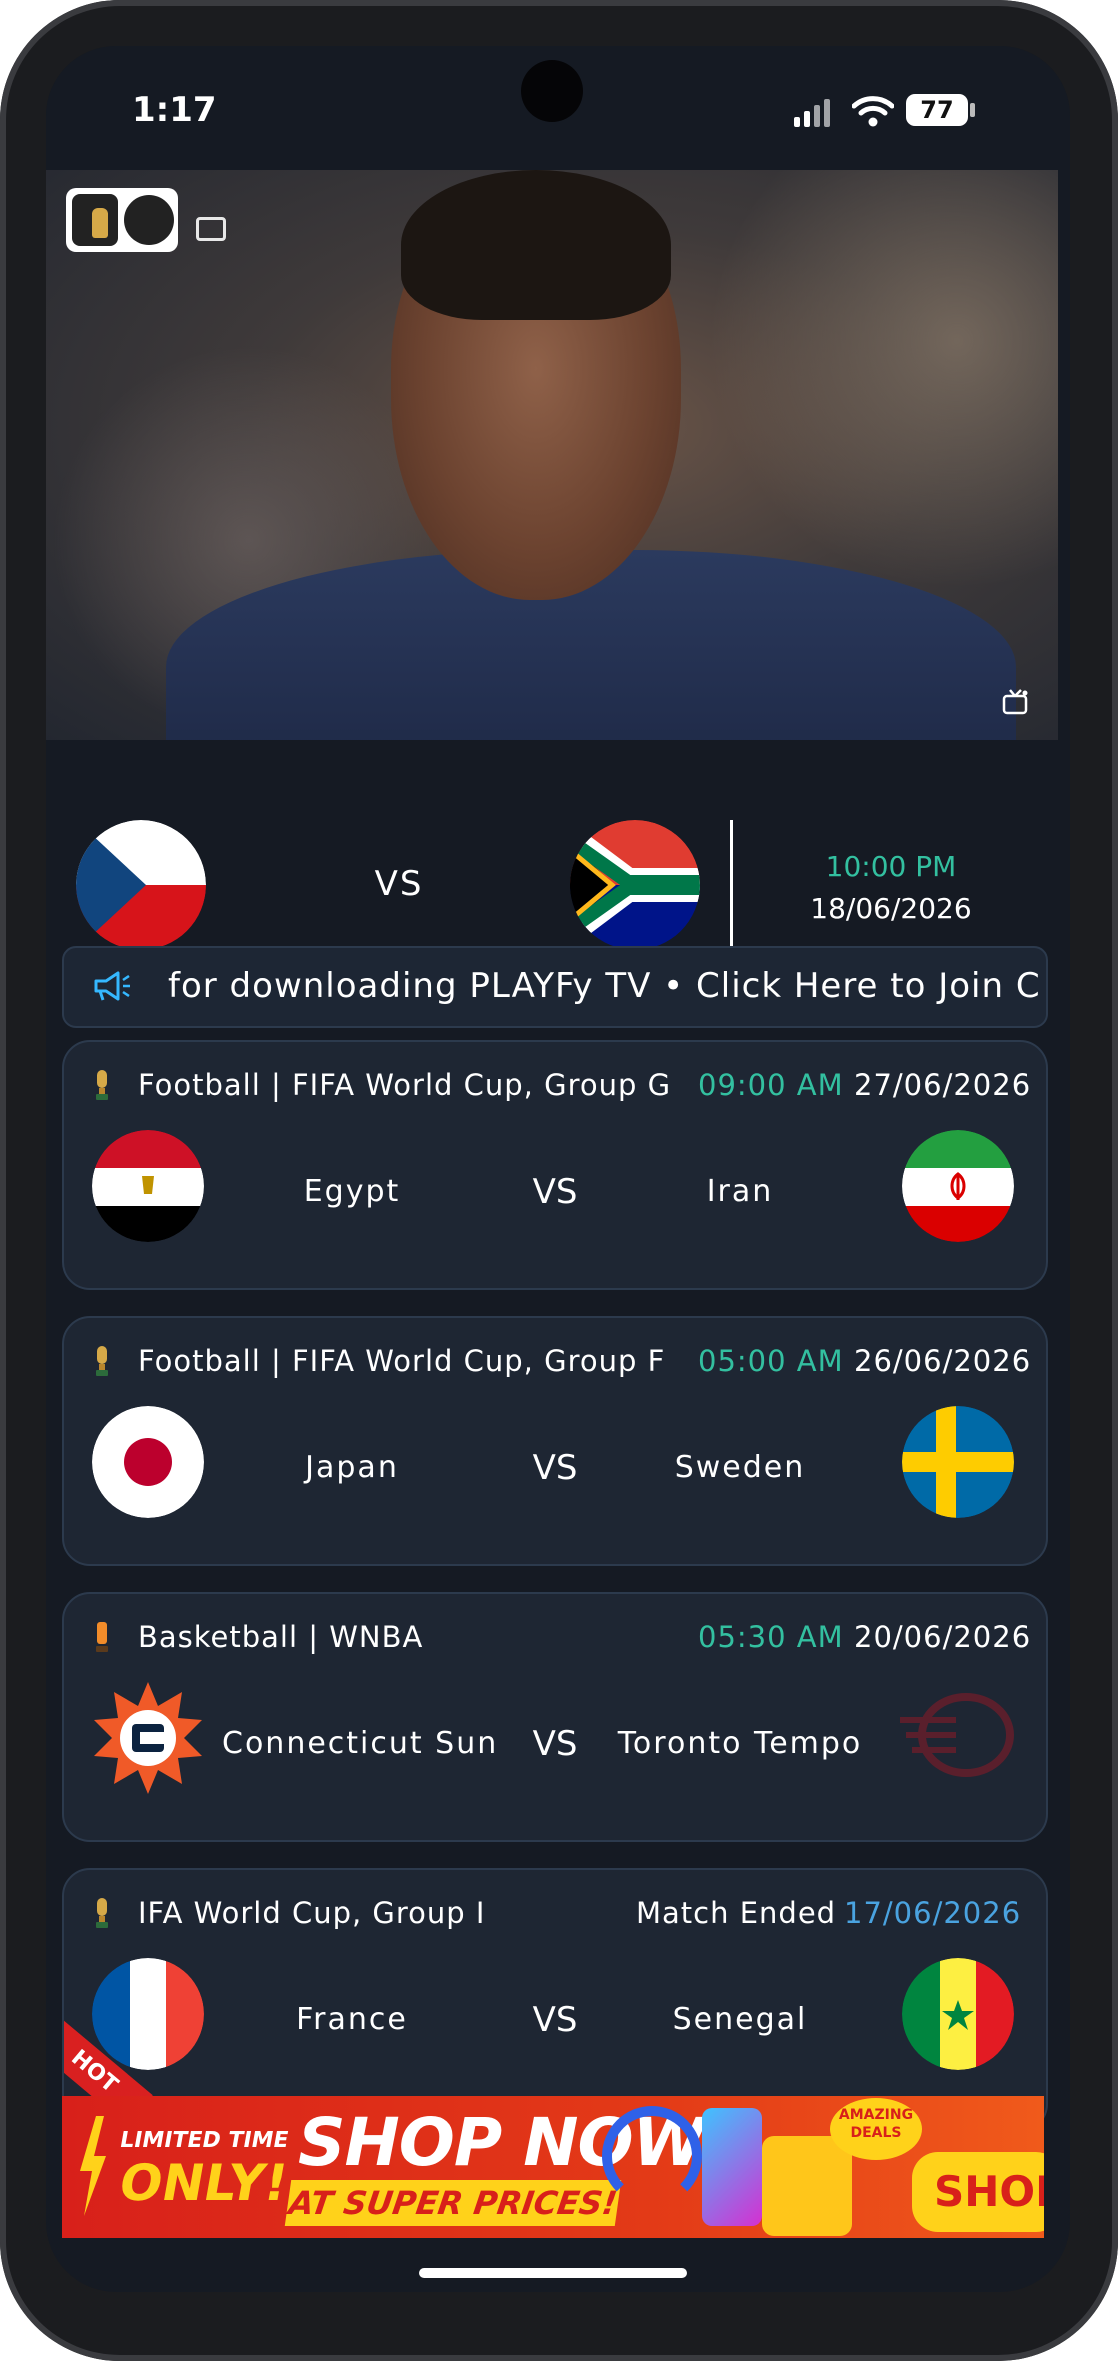  I want to click on tv-logo-icon, so click(175, 220).